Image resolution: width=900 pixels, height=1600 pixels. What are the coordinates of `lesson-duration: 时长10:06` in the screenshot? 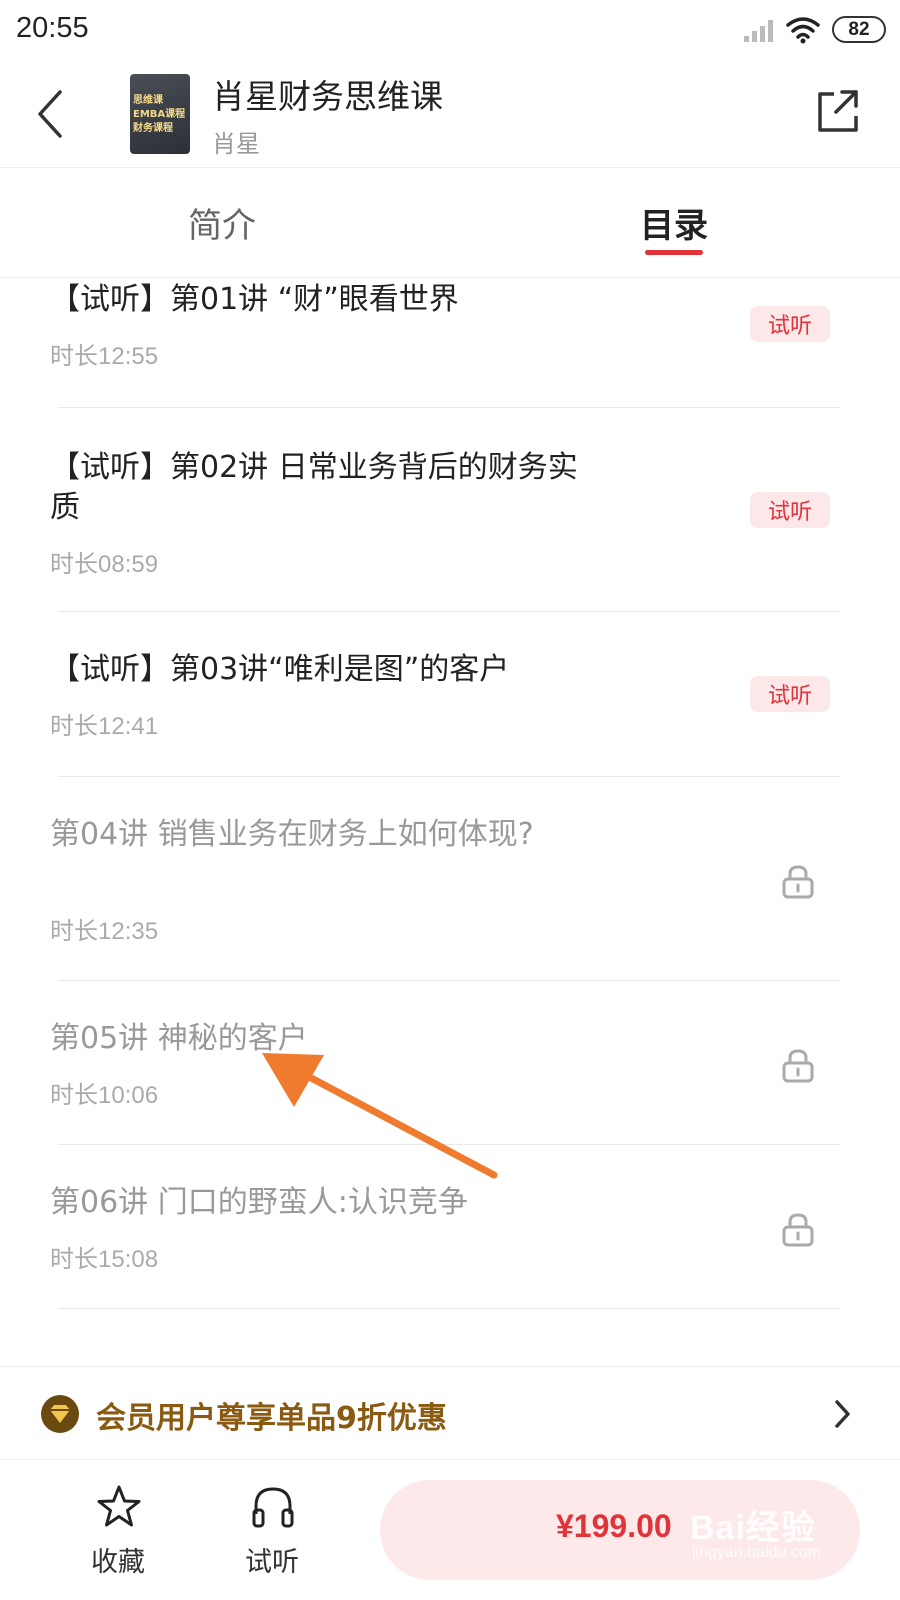 It's located at (104, 1095).